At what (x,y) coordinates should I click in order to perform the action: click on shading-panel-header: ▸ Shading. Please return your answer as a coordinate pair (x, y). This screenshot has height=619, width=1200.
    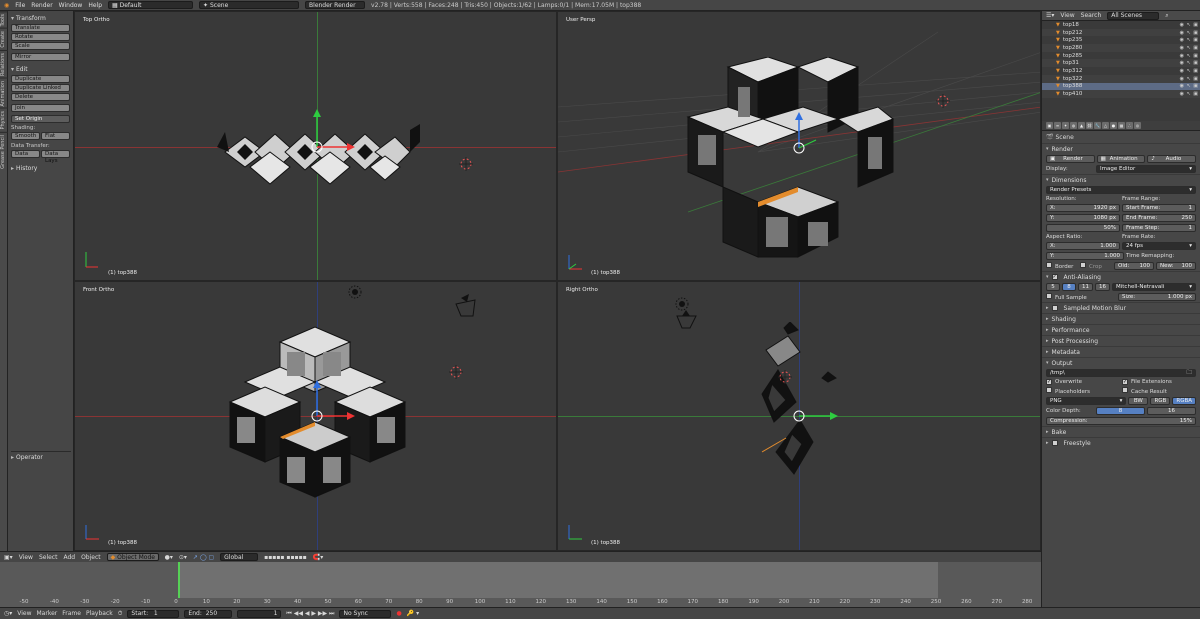
    Looking at the image, I should click on (1121, 318).